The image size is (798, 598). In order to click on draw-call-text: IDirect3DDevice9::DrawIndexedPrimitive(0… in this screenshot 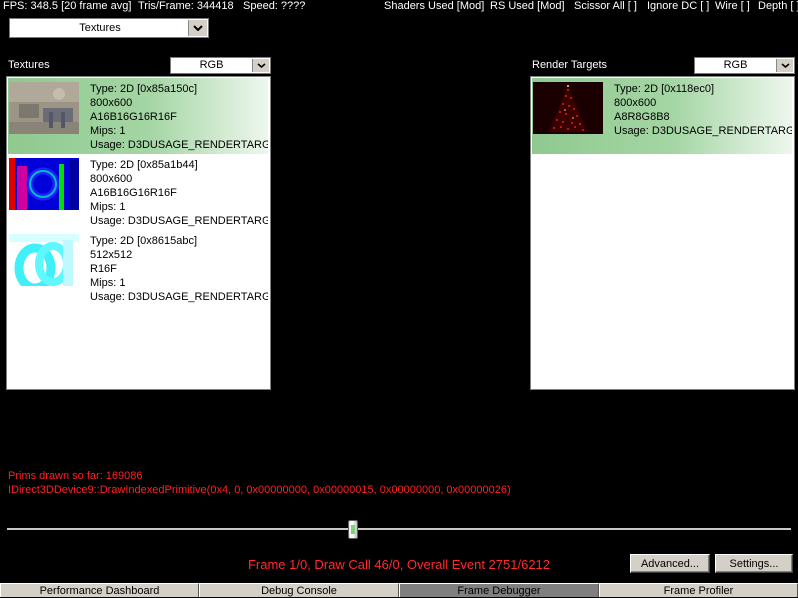, I will do `click(259, 490)`.